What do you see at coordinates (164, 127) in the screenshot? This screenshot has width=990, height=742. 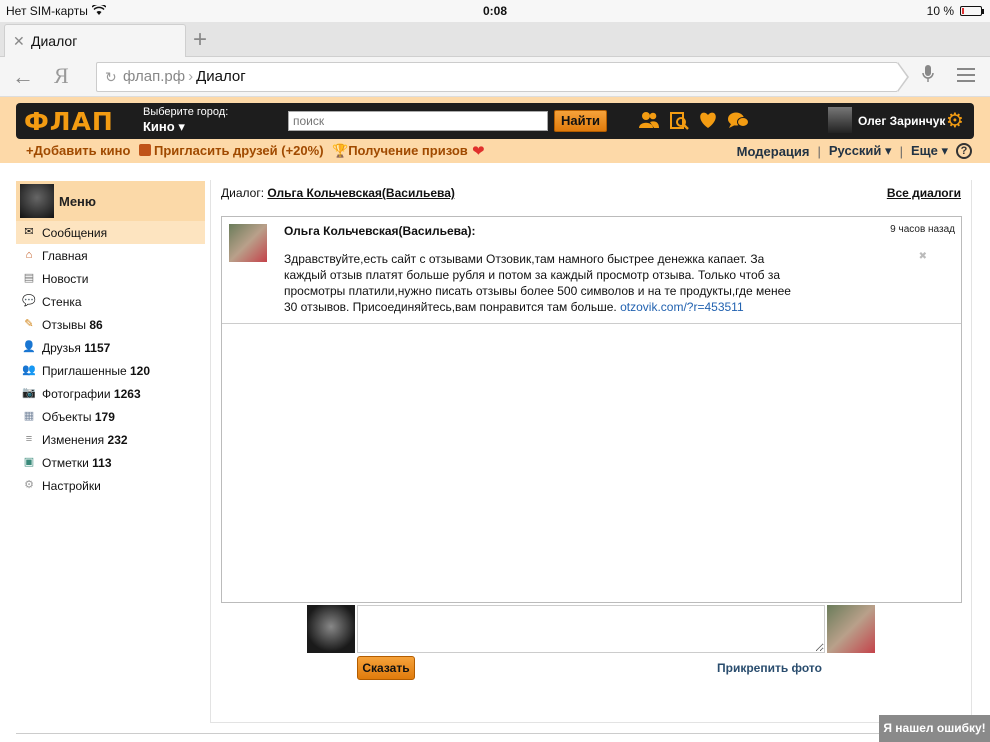 I see `city-selector: Кино ▾` at bounding box center [164, 127].